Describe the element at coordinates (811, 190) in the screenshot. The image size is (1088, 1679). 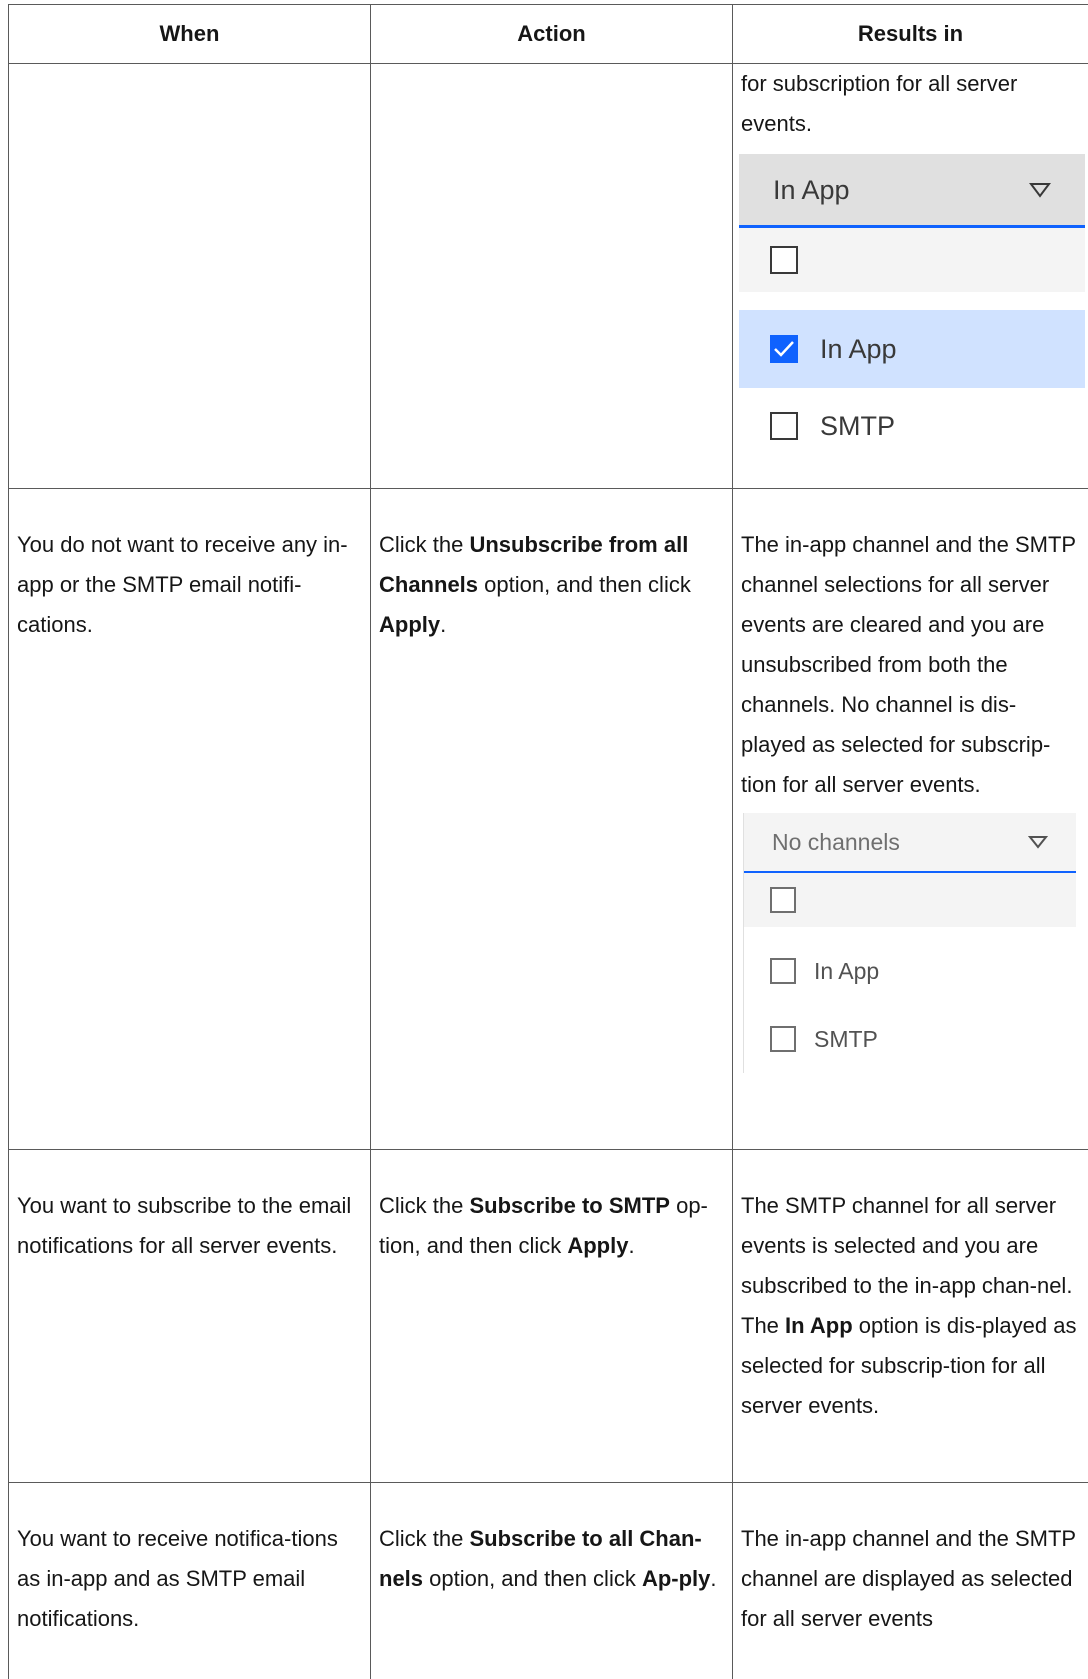
I see `dropdown-selected-label: In App` at that location.